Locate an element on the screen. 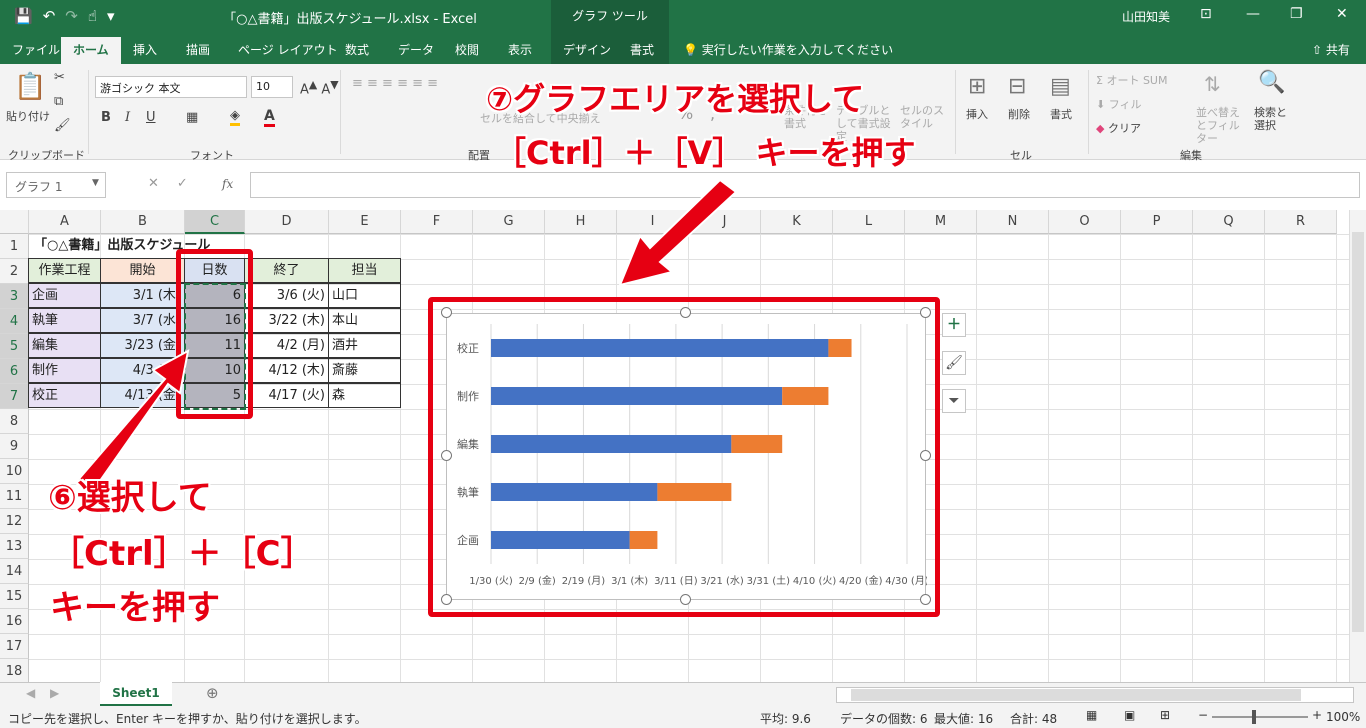 Image resolution: width=1366 pixels, height=728 pixels. horizontal-scrollbar is located at coordinates (1095, 695).